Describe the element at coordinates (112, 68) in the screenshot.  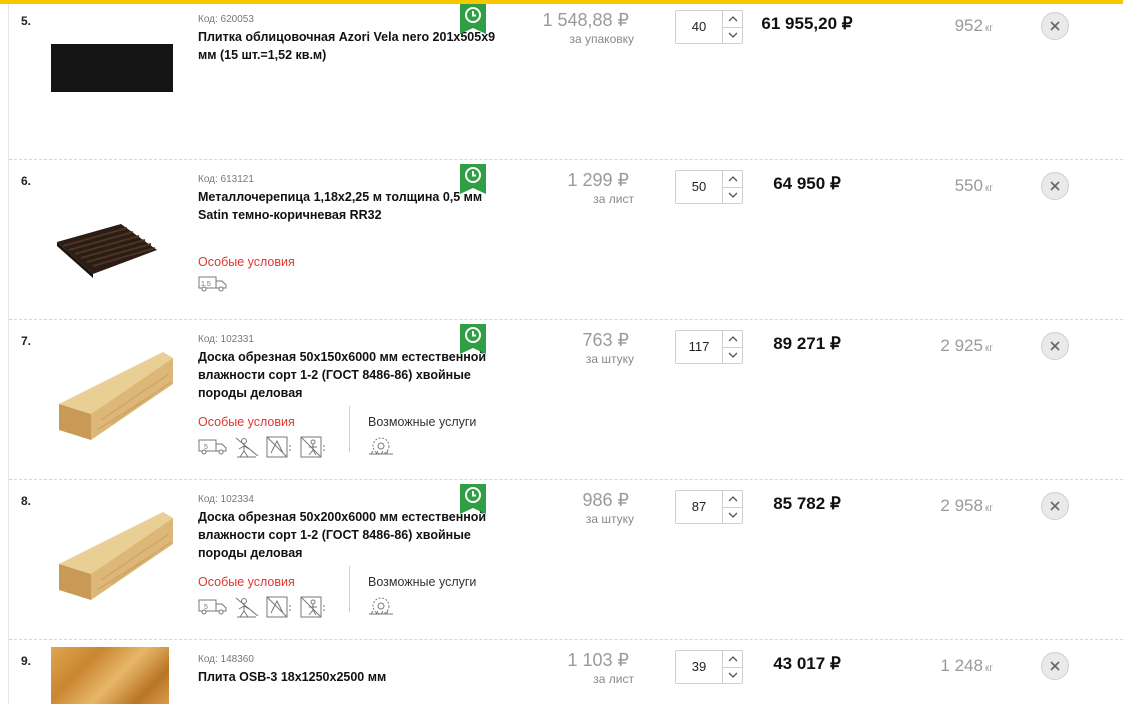
I see `product-image-tile` at that location.